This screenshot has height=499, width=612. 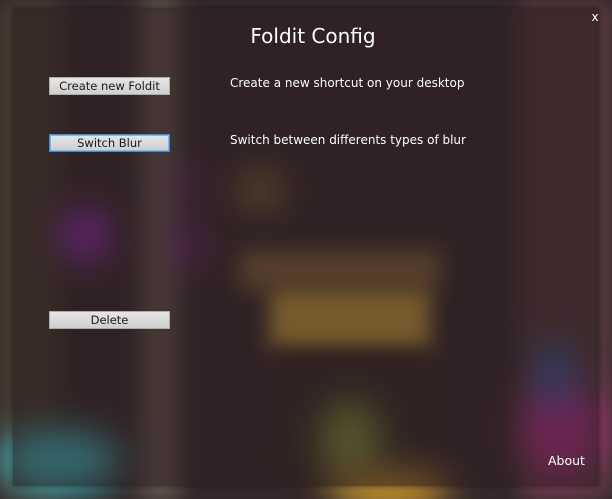 I want to click on delete-button: Delete, so click(x=109, y=320).